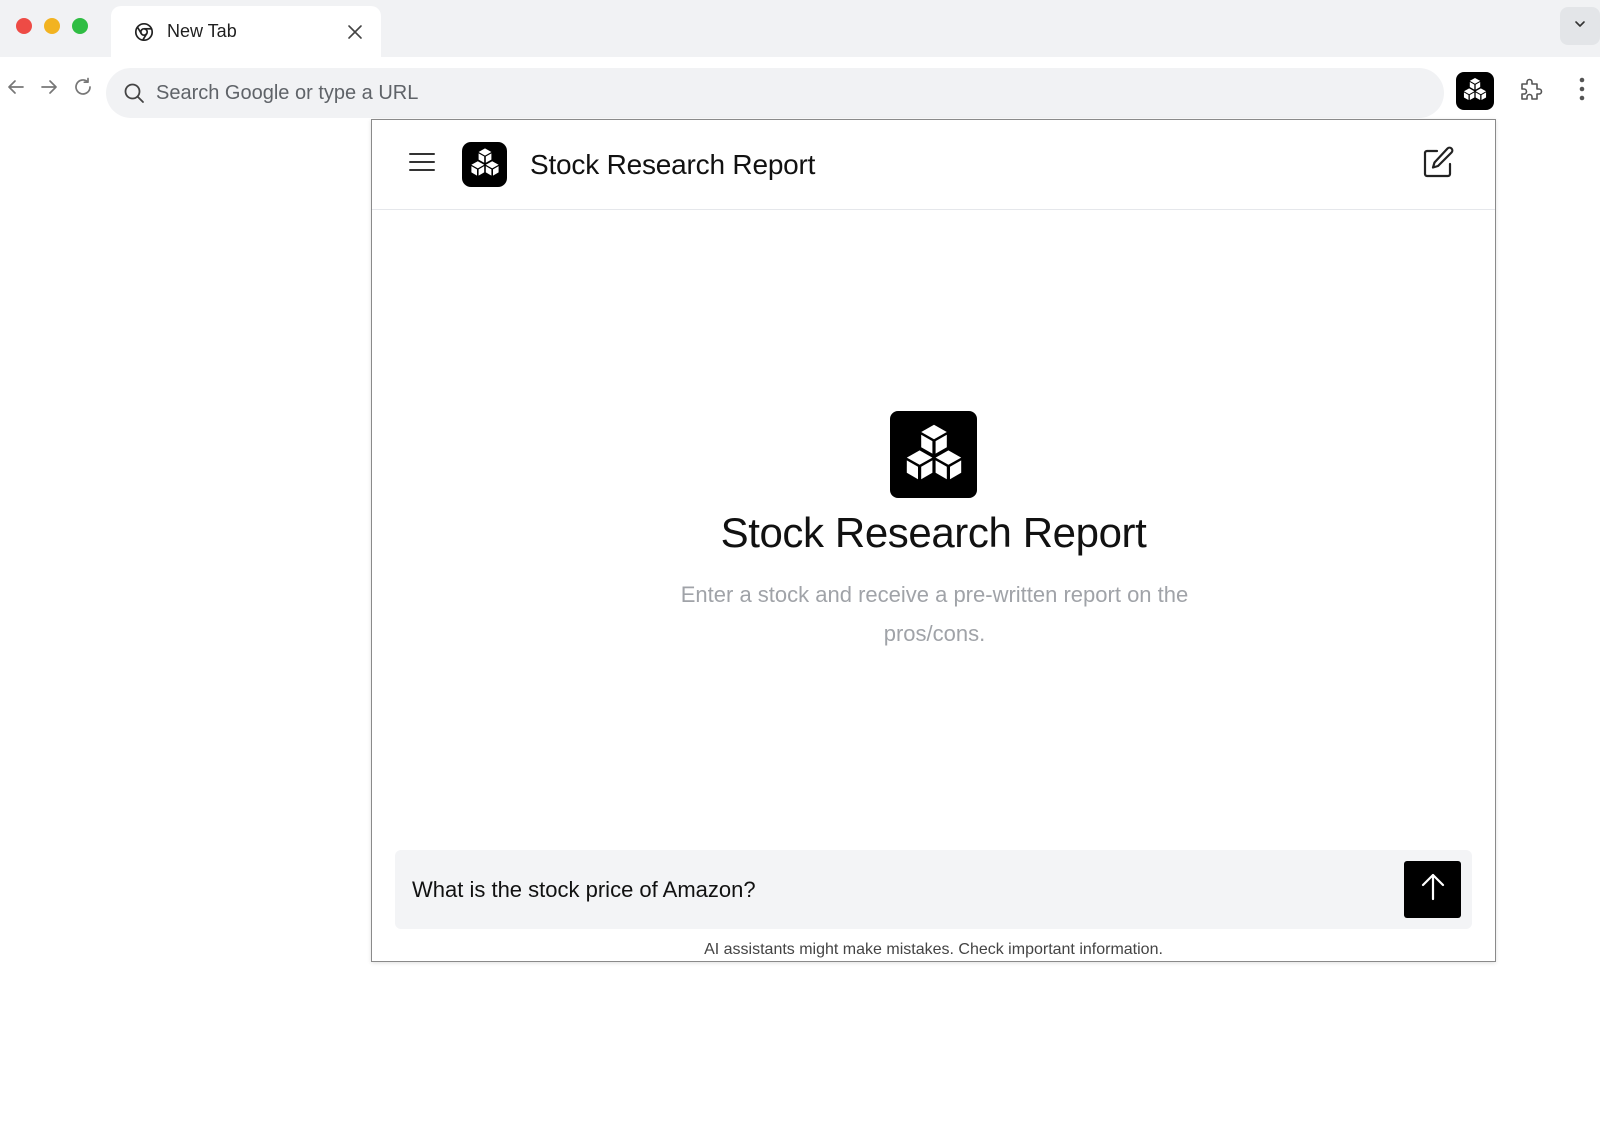 The image size is (1600, 1123). I want to click on browser-toolbar, so click(800, 89).